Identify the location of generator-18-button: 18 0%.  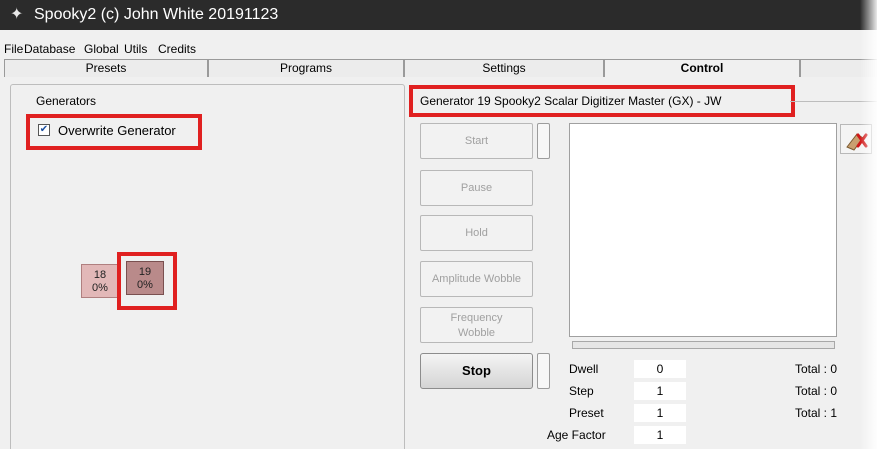
(100, 281).